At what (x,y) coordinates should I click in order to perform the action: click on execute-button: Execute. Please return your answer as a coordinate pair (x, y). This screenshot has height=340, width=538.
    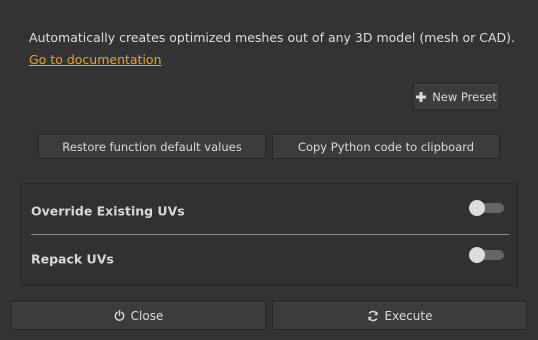
    Looking at the image, I should click on (399, 315).